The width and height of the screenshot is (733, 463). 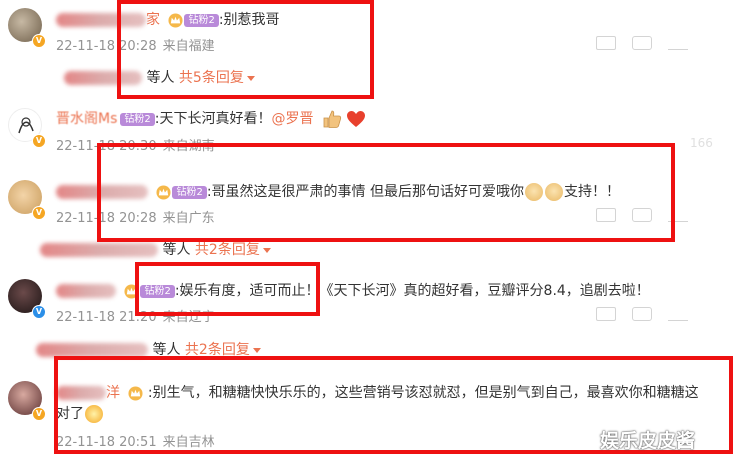 I want to click on comment-text-tail: 支持！！, so click(x=592, y=192).